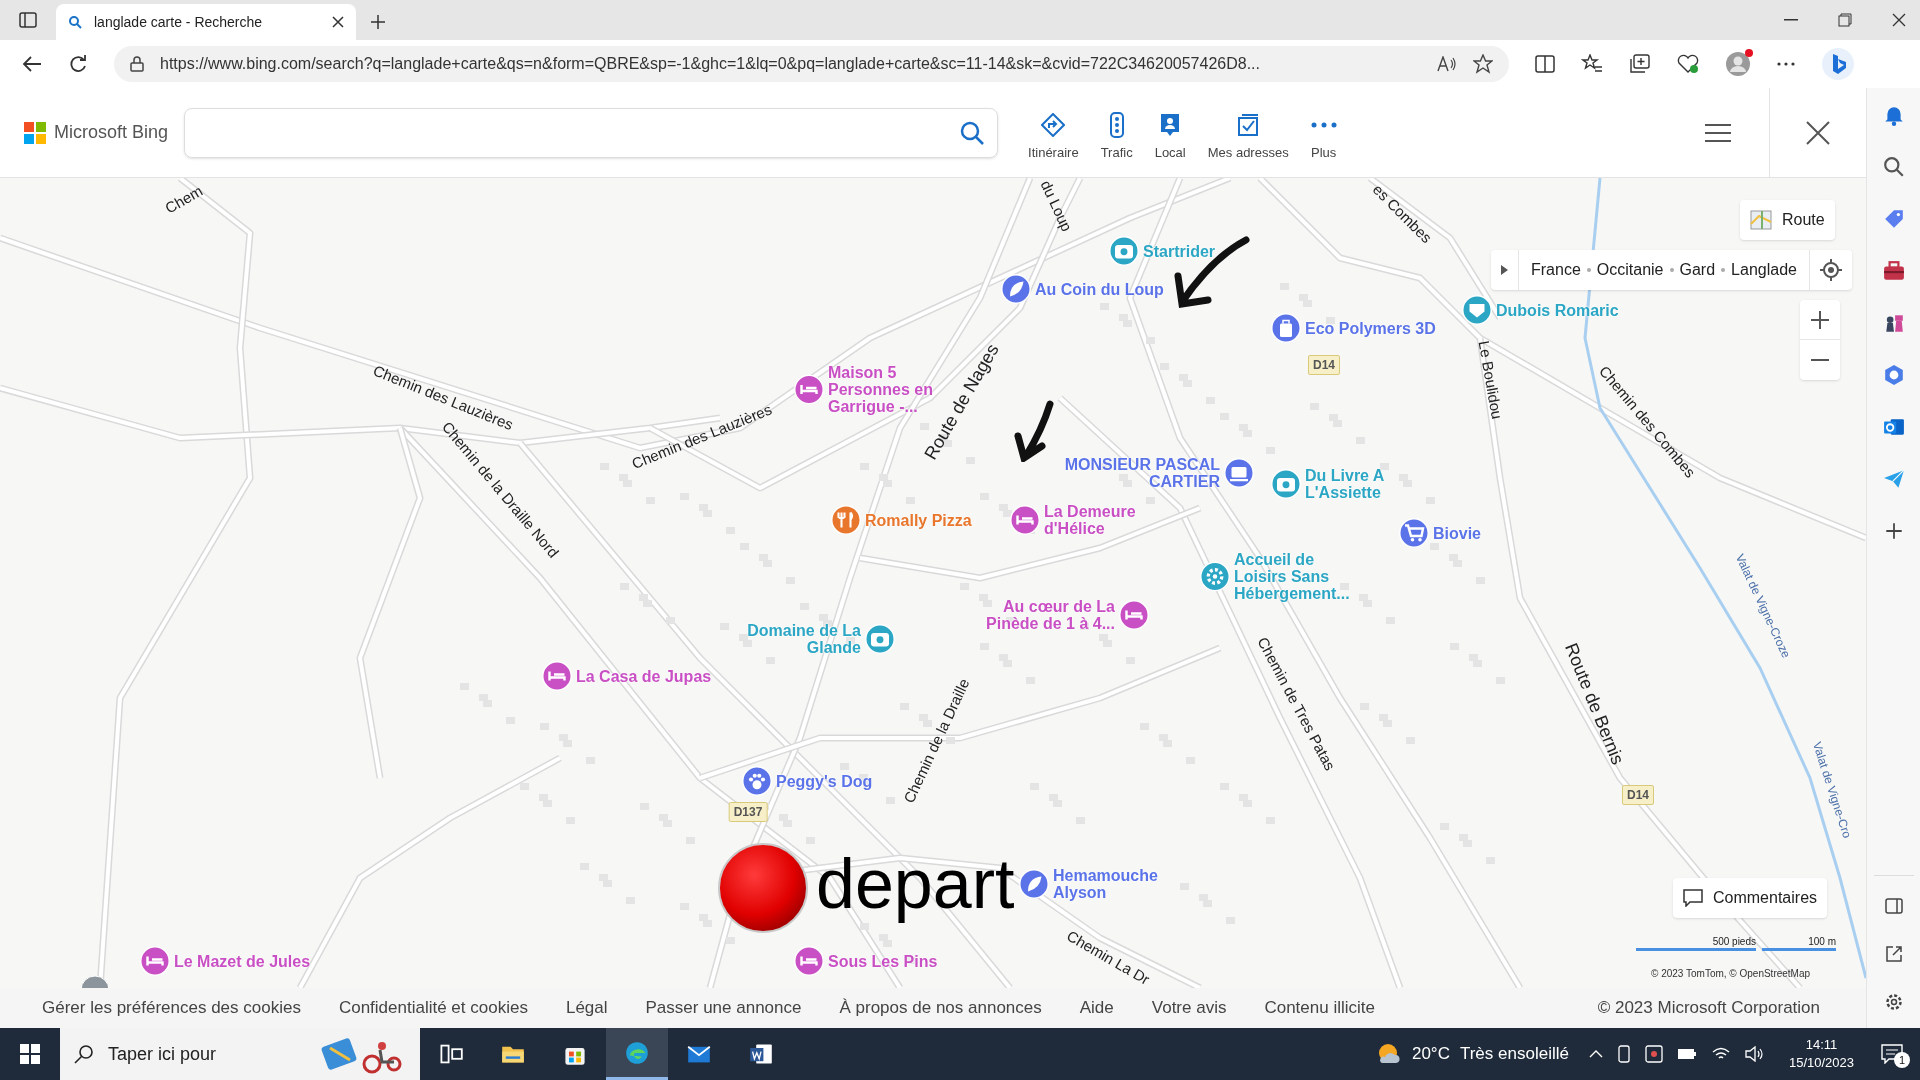 This screenshot has height=1080, width=1920. Describe the element at coordinates (883, 961) in the screenshot. I see `place-label: Sous Les Pins` at that location.